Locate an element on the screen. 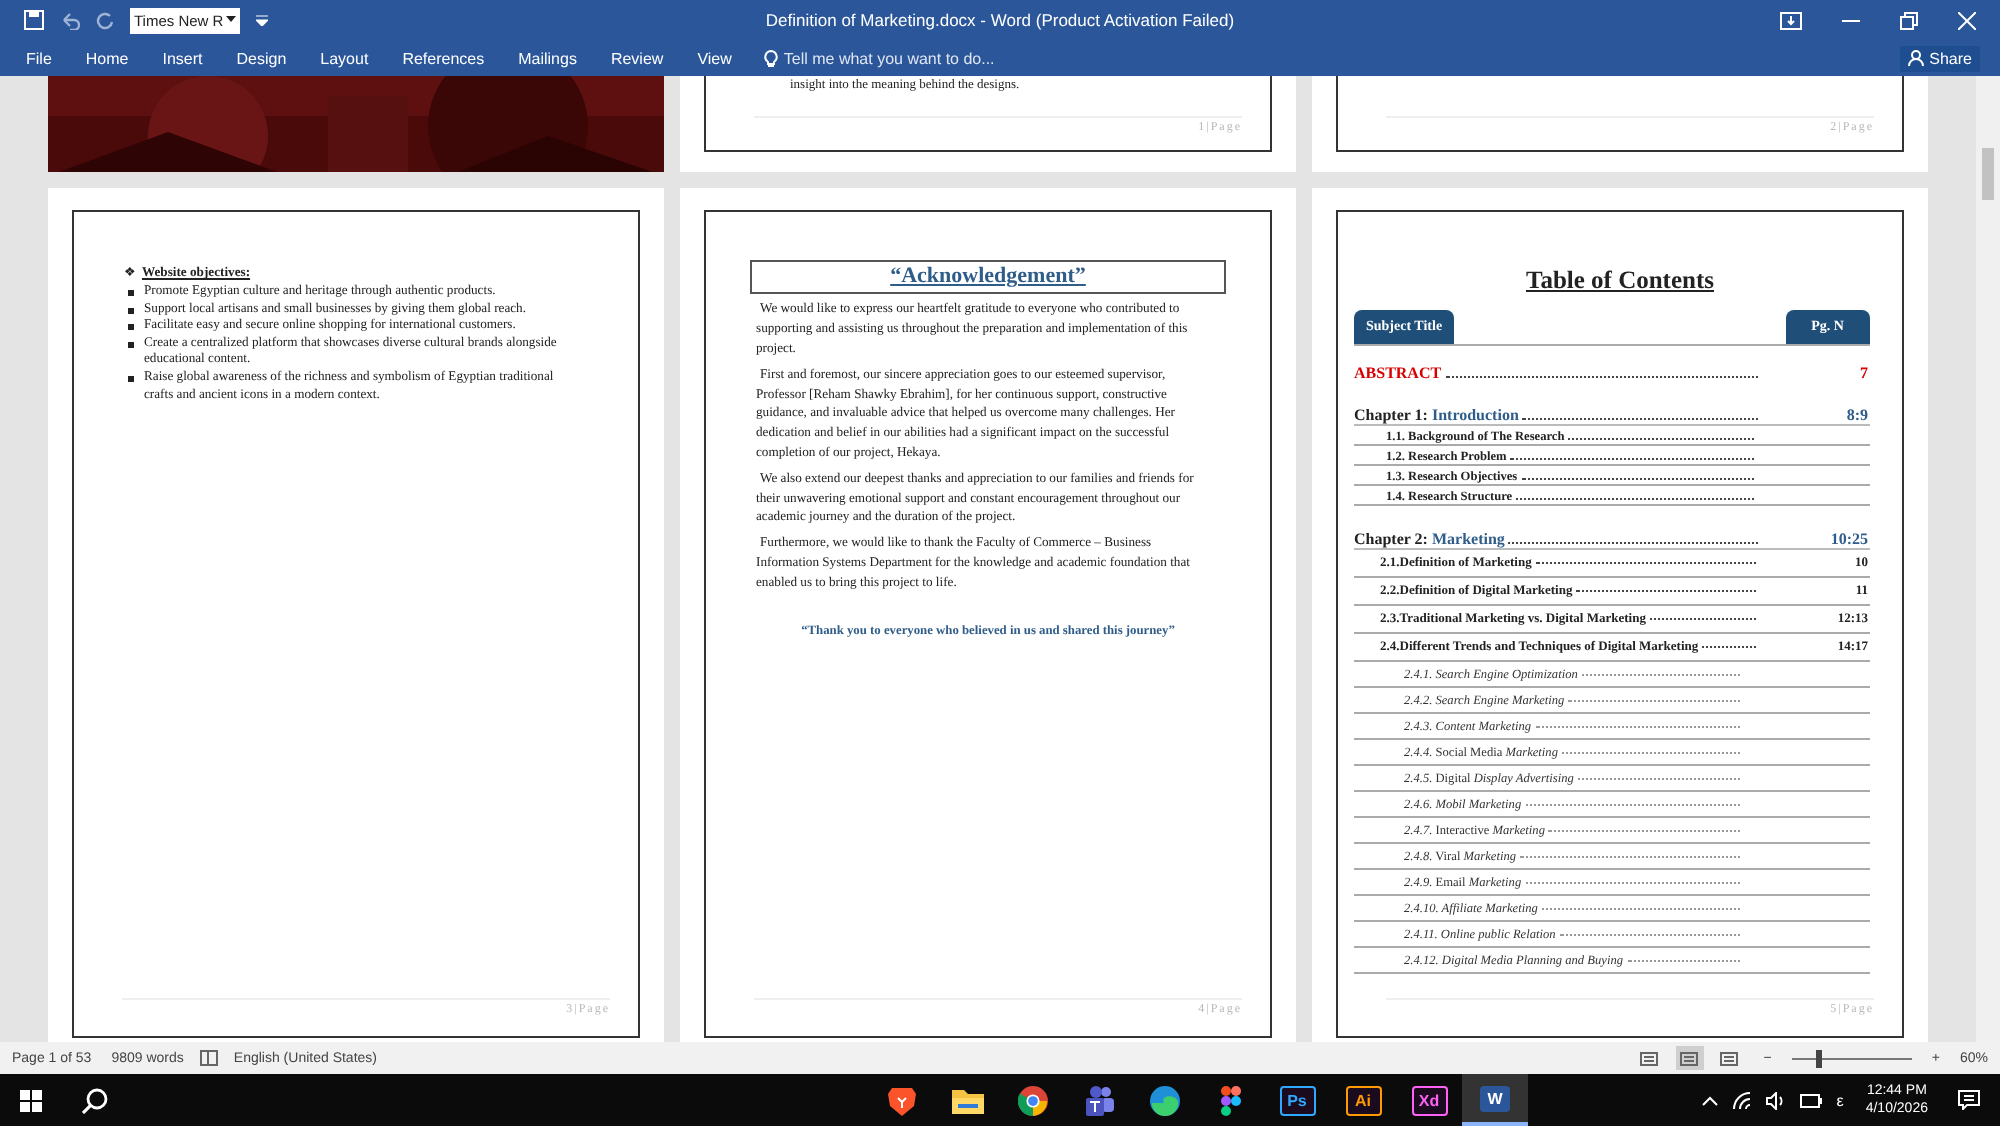 The image size is (2000, 1126). person-icon is located at coordinates (1915, 58).